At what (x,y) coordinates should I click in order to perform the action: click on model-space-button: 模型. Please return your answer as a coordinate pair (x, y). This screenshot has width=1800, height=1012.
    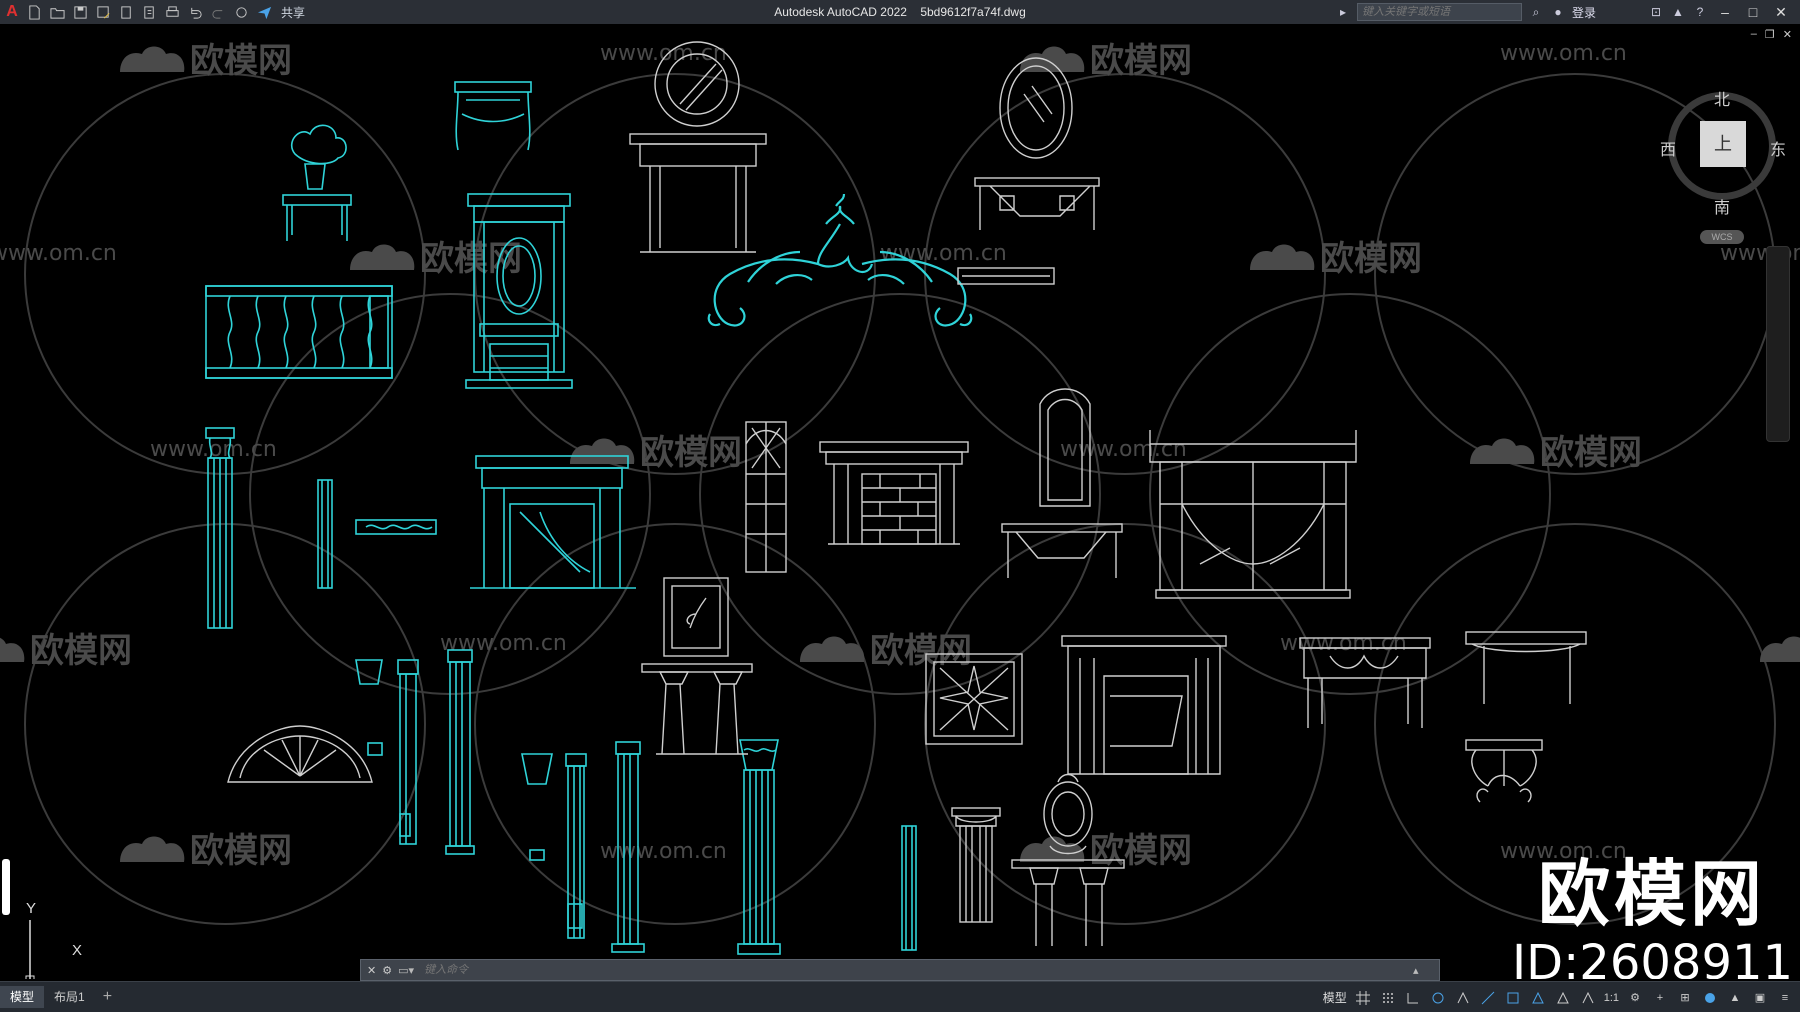
    Looking at the image, I should click on (1335, 997).